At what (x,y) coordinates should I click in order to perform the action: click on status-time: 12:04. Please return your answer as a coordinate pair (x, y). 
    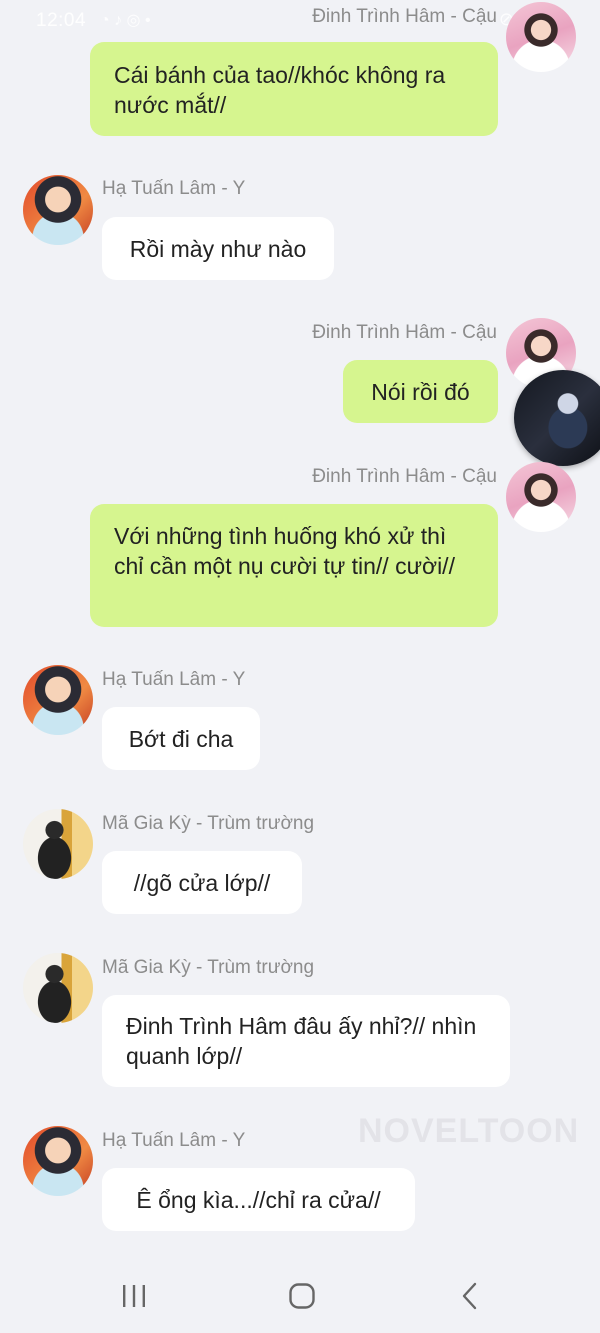
    Looking at the image, I should click on (61, 20).